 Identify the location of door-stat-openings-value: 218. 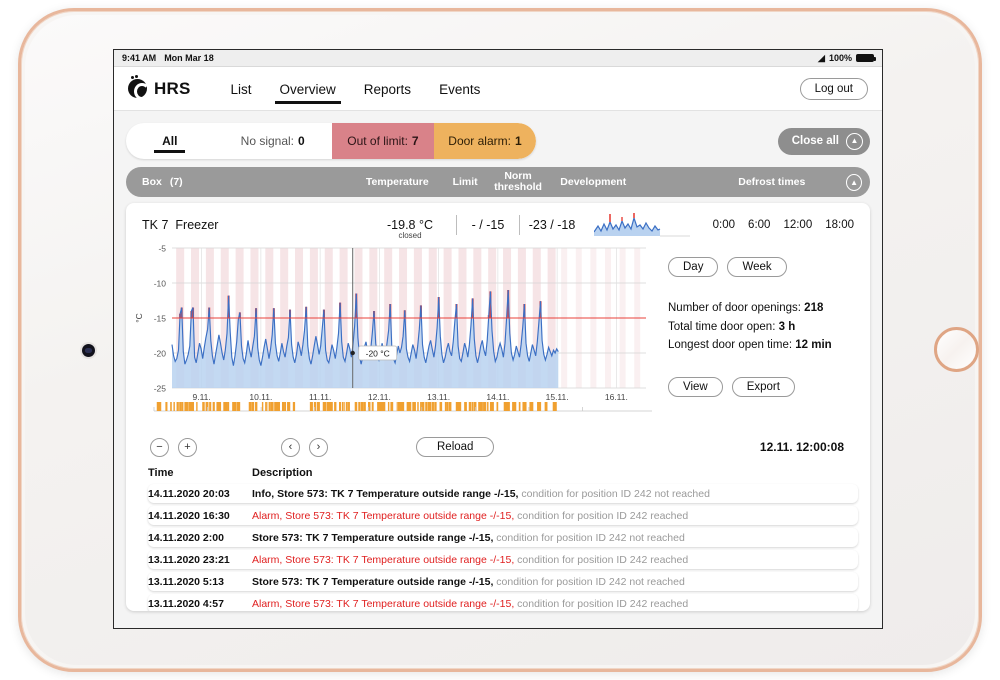
(814, 308).